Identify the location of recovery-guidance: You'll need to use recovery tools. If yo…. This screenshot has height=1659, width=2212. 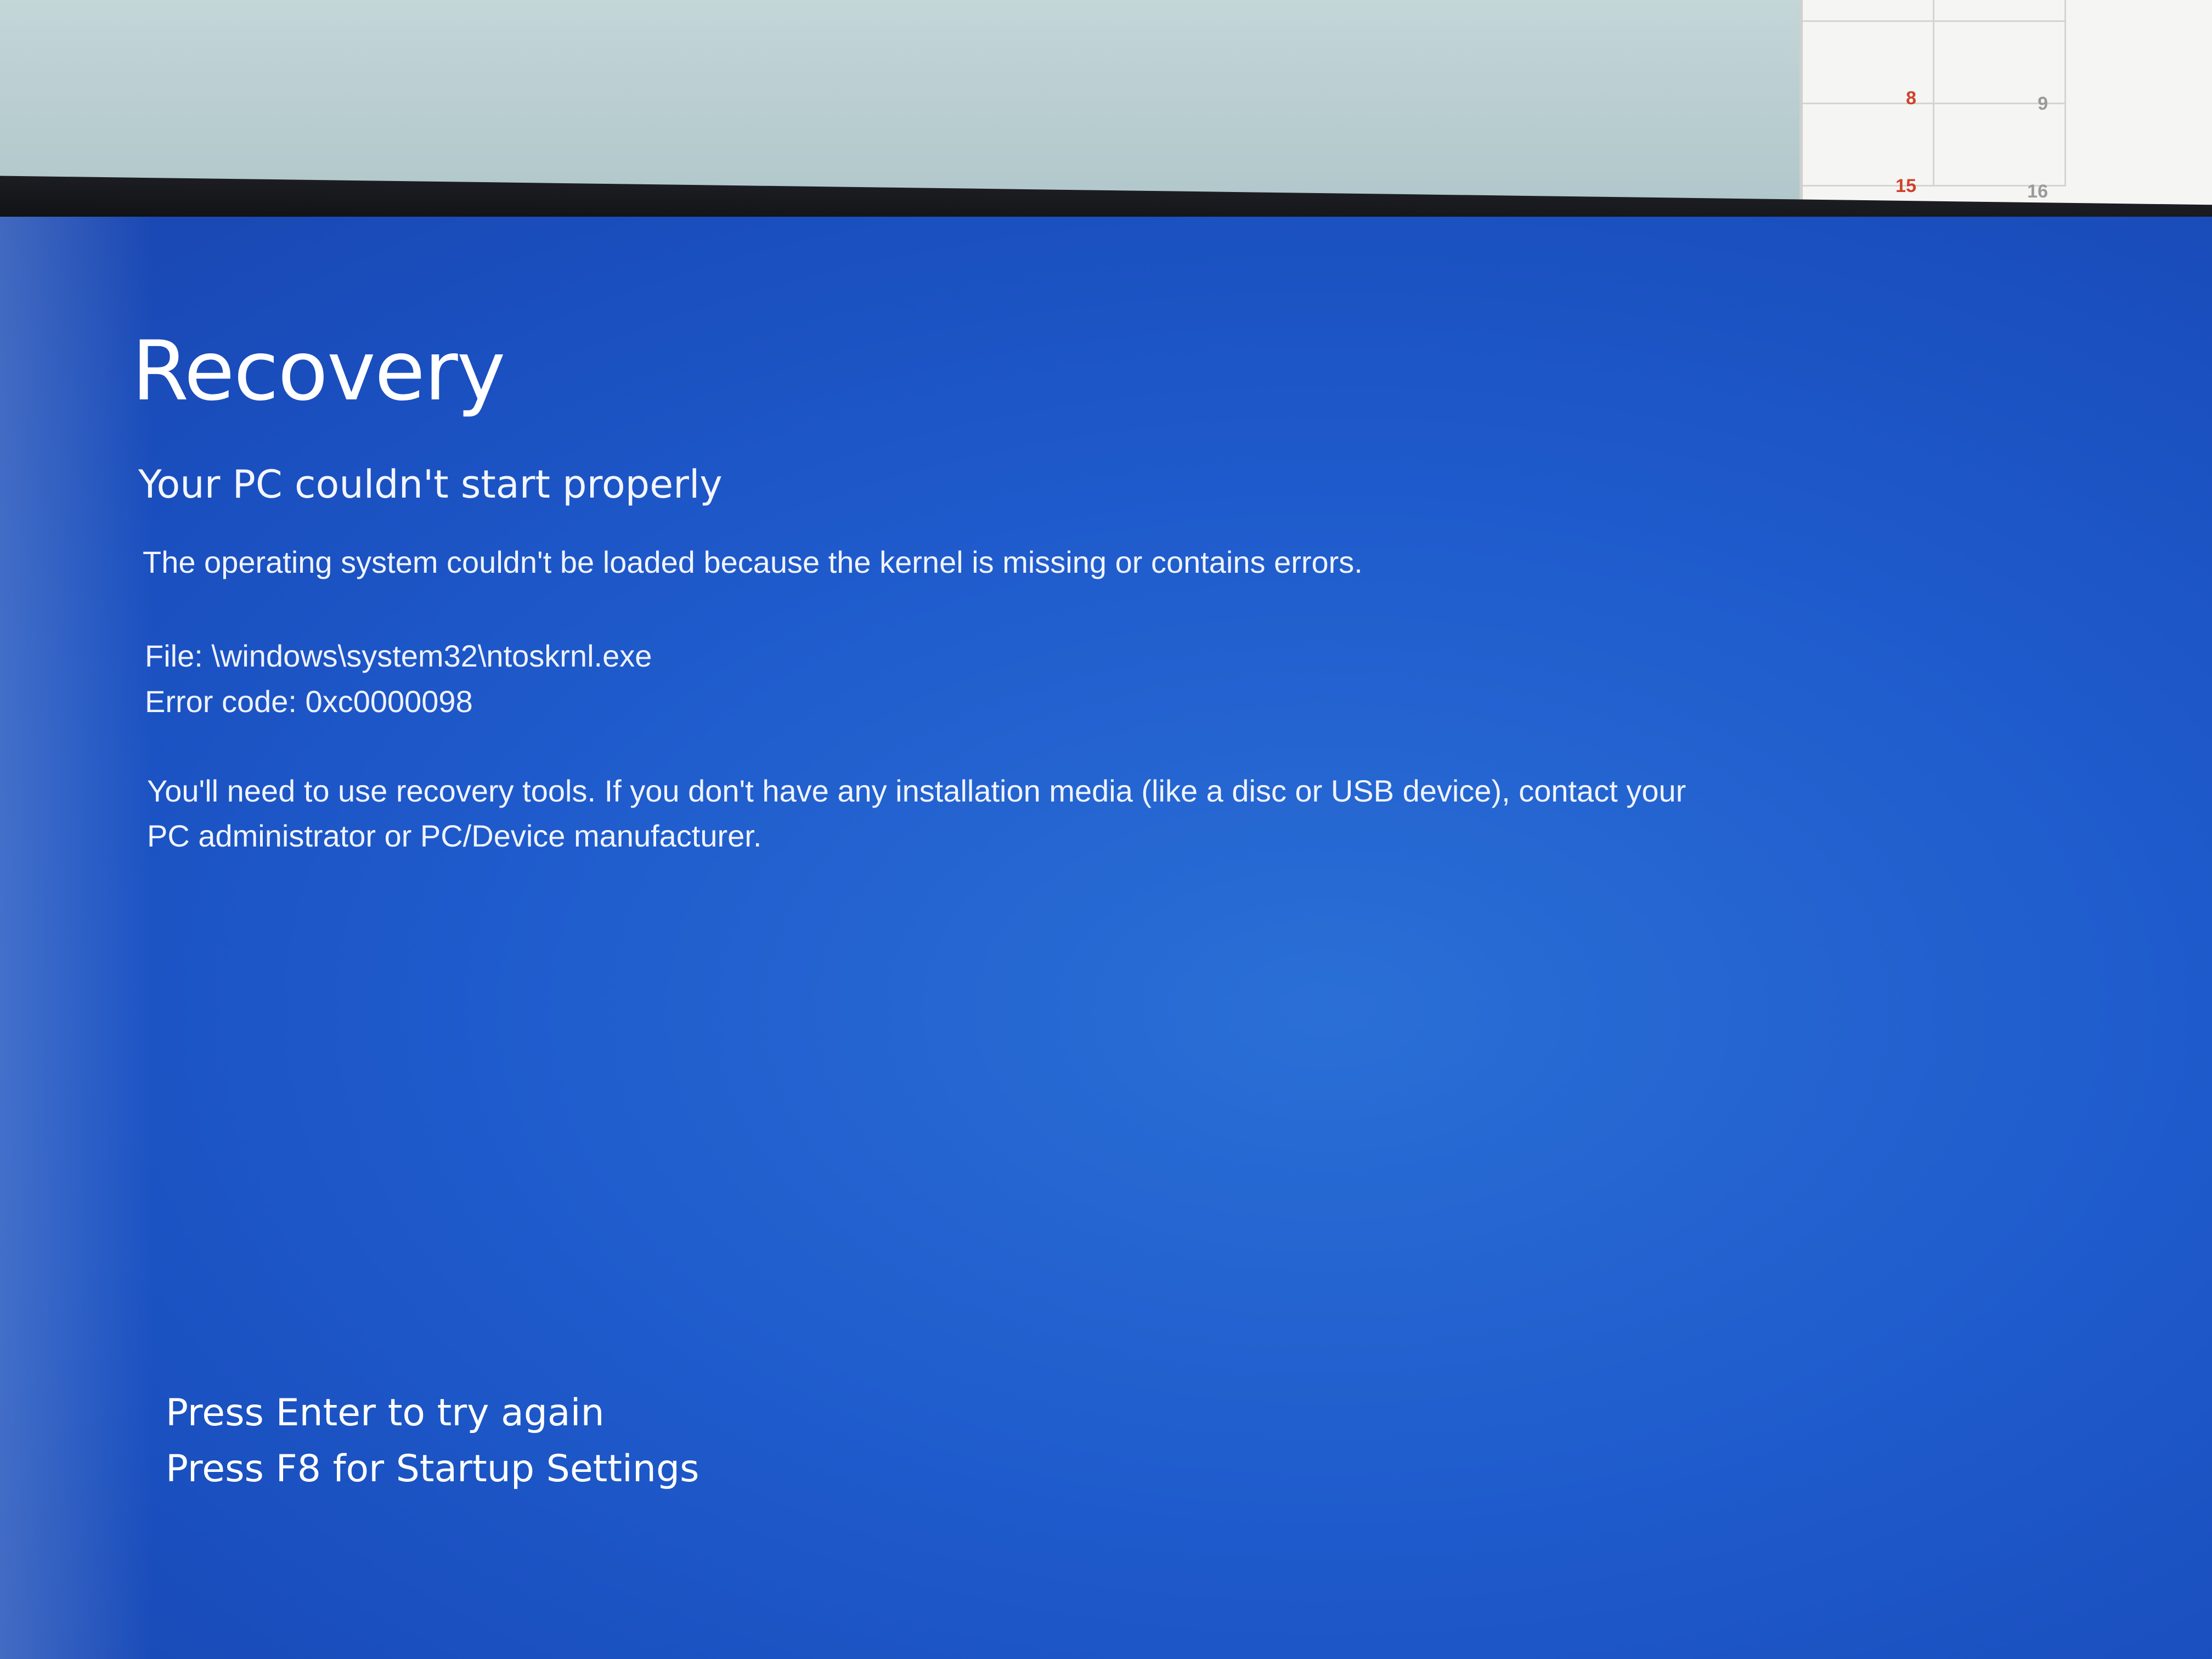
(916, 813).